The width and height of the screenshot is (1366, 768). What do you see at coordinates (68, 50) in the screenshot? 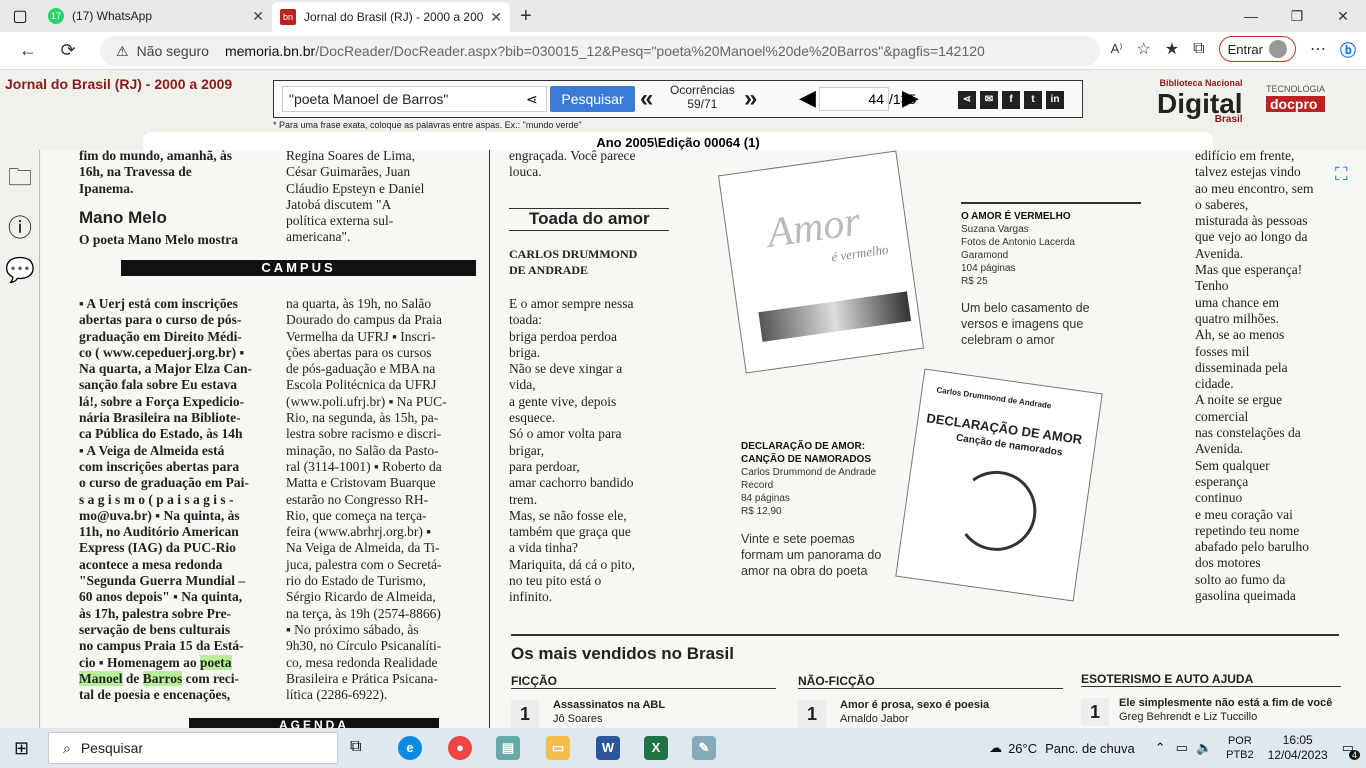
I see `refresh-icon: ⟳` at bounding box center [68, 50].